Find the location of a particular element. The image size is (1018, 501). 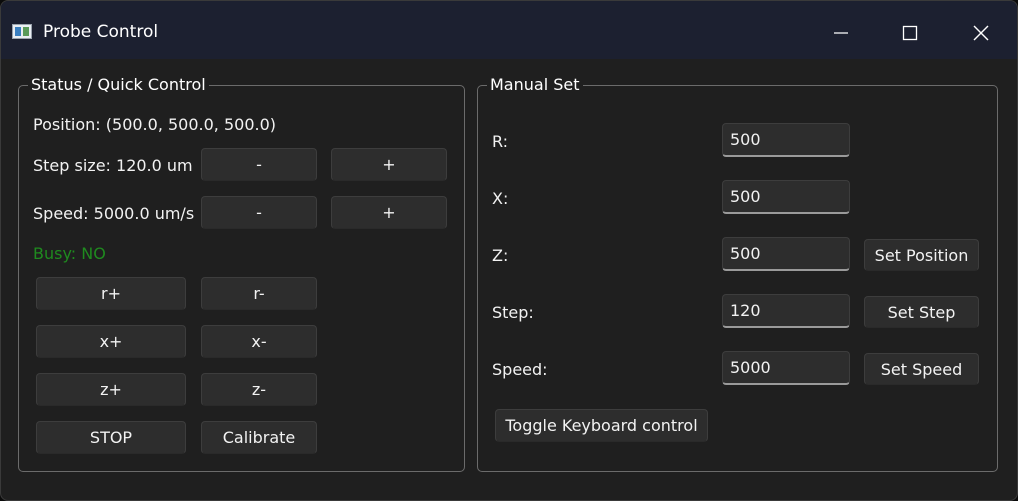

r-input: 500 is located at coordinates (786, 140).